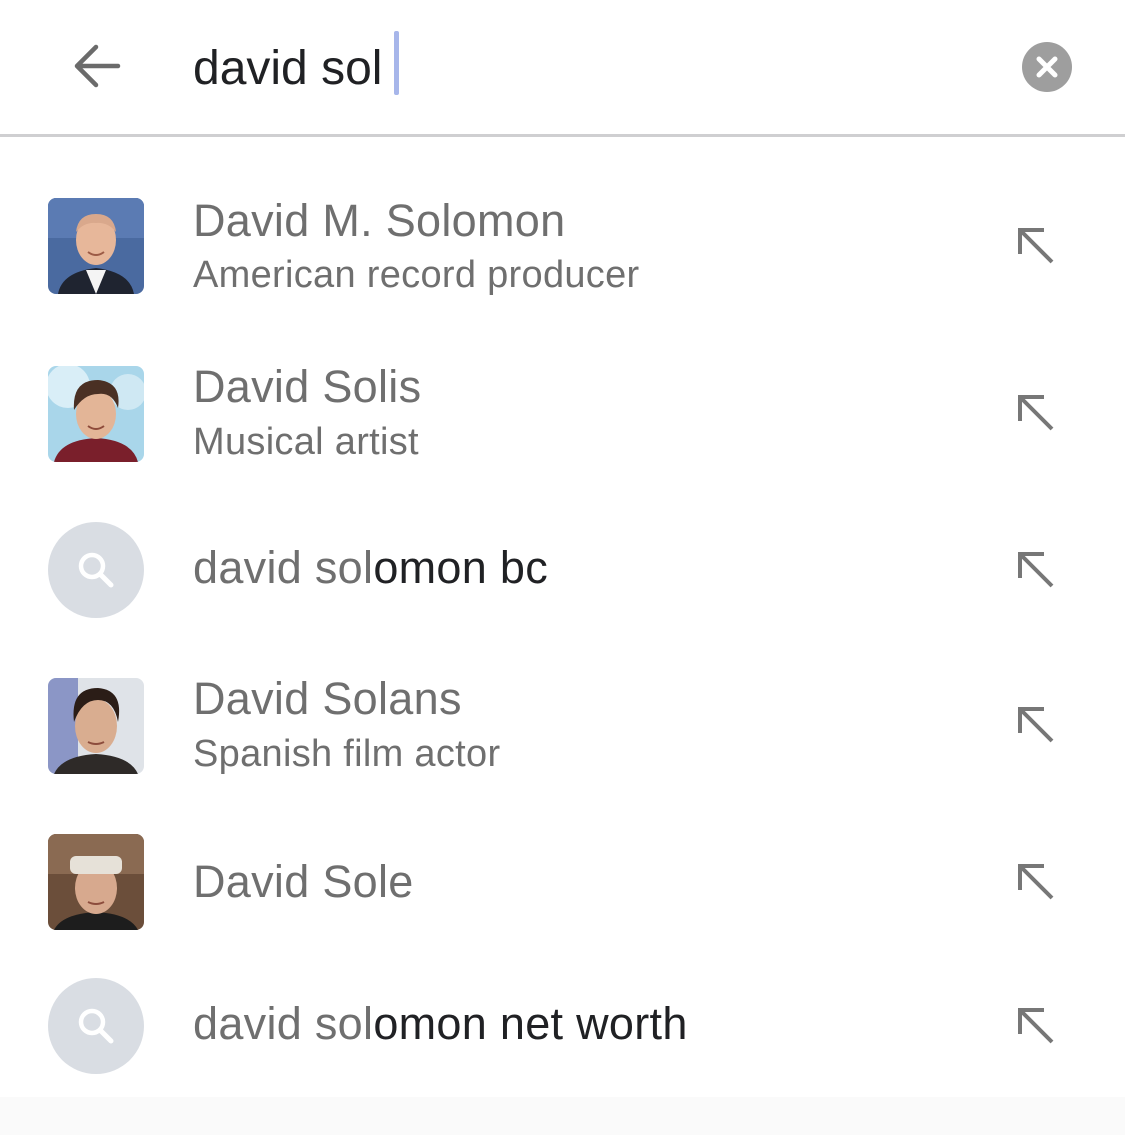 The image size is (1125, 1135). Describe the element at coordinates (416, 275) in the screenshot. I see `suggestion-subtitle: American record producer` at that location.